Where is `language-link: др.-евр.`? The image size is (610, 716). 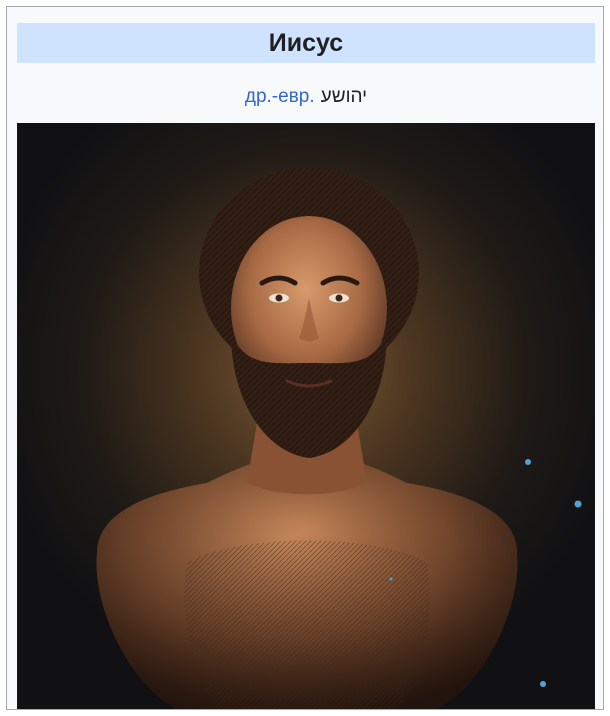
language-link: др.-евр. is located at coordinates (280, 97).